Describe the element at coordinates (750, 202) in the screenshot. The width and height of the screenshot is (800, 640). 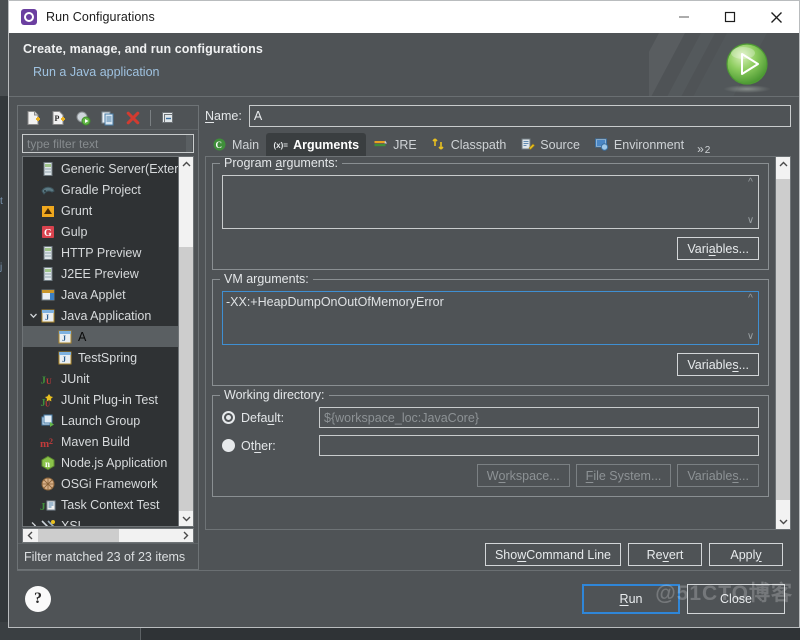
I see `program-arguments-scrollbar: ^ ∨` at that location.